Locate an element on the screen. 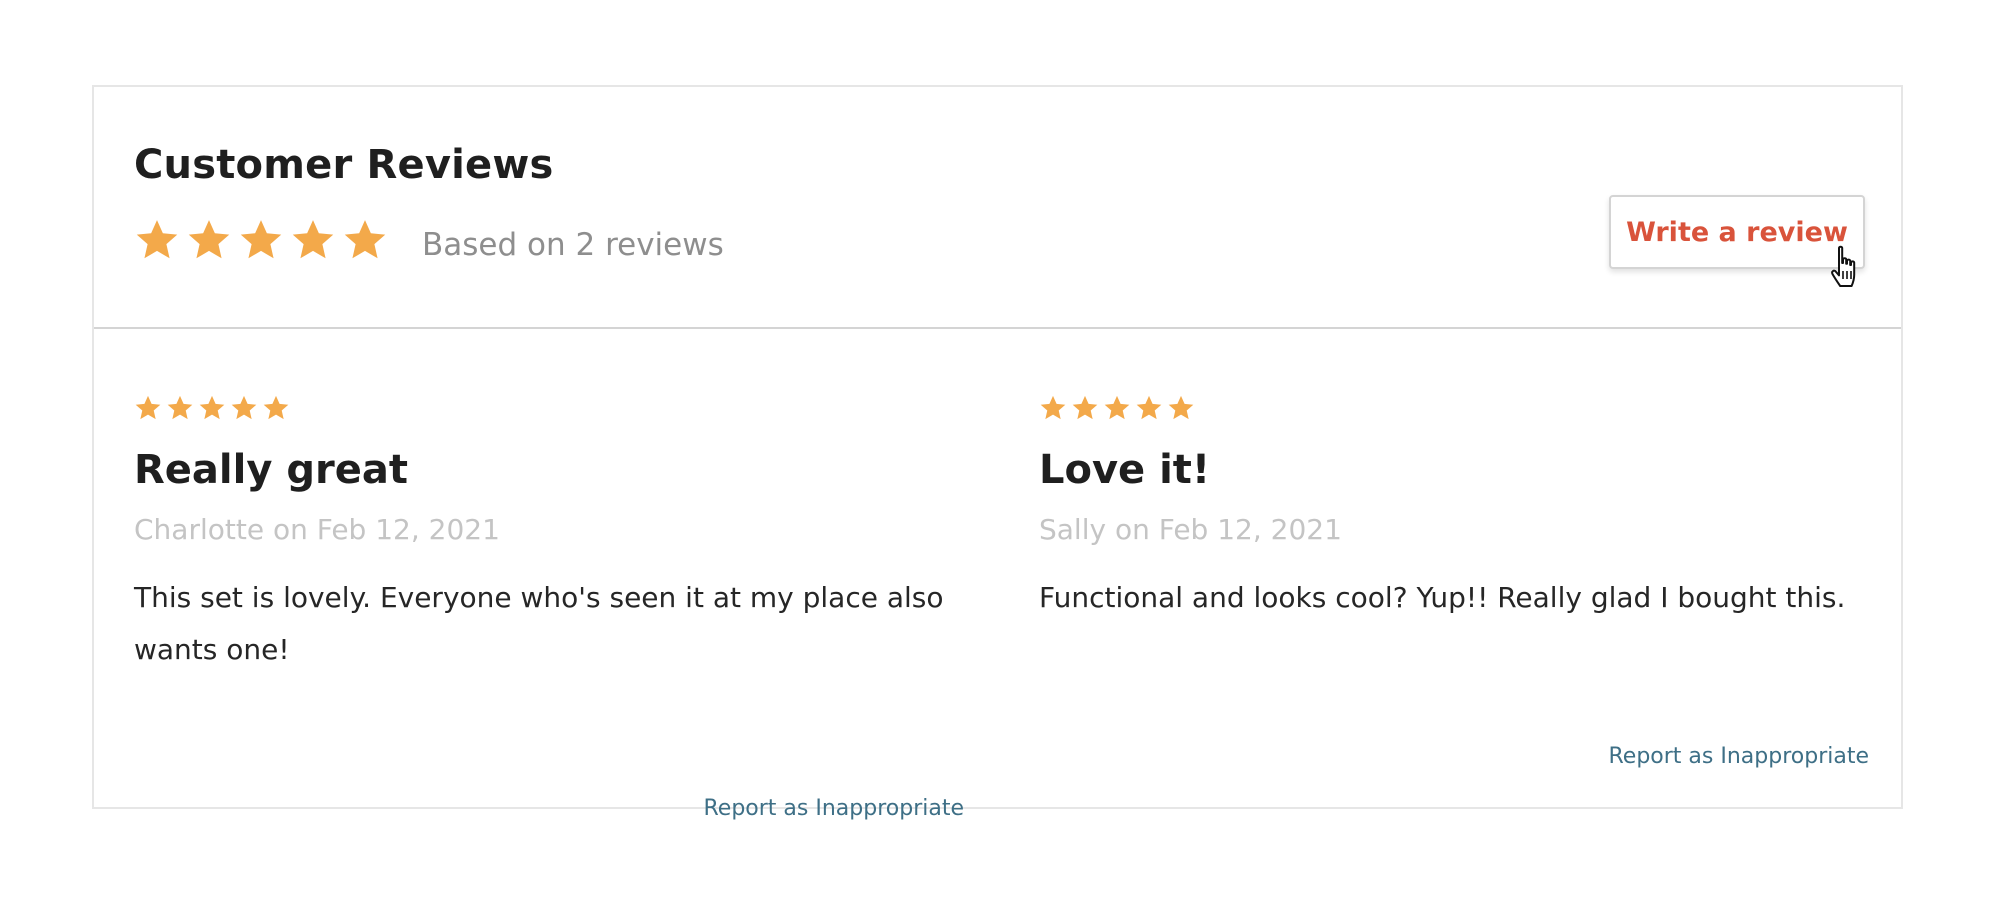 This screenshot has height=906, width=1998. reviews-title: Customer Reviews is located at coordinates (344, 165).